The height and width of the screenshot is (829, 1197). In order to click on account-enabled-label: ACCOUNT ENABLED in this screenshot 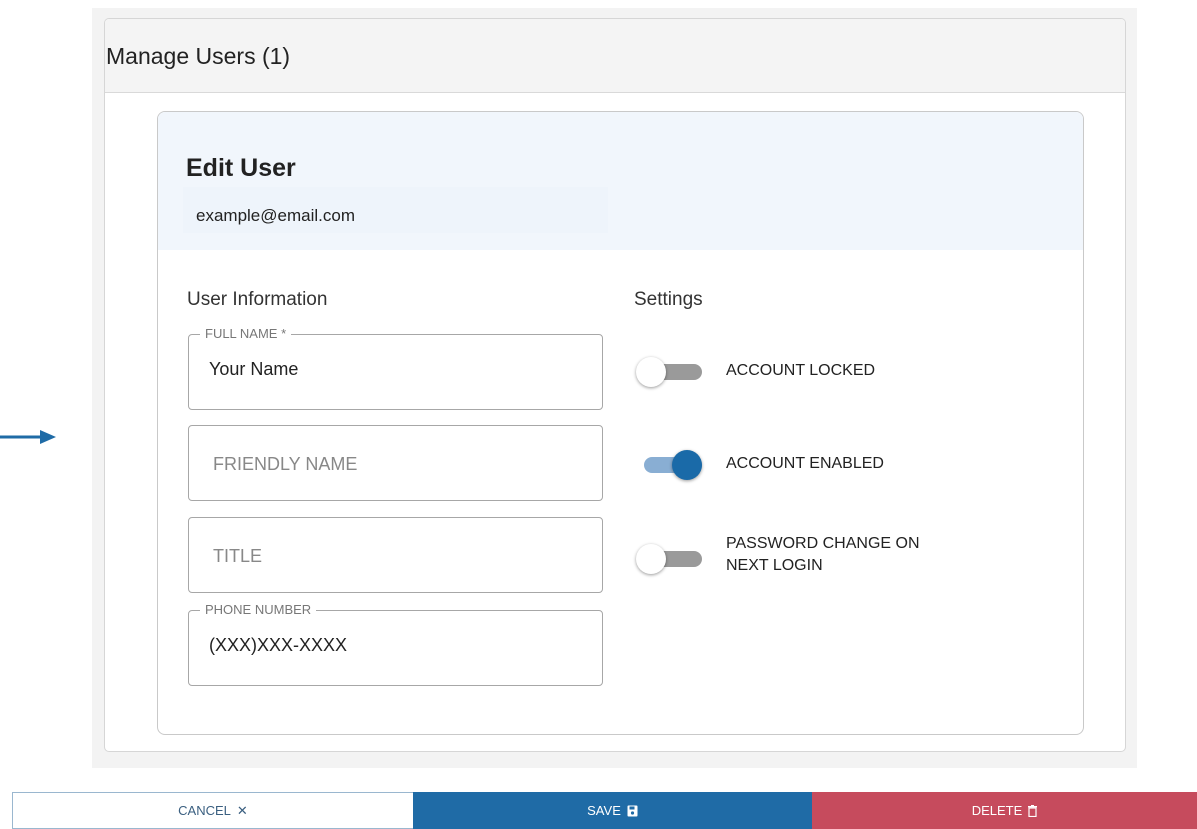, I will do `click(805, 463)`.